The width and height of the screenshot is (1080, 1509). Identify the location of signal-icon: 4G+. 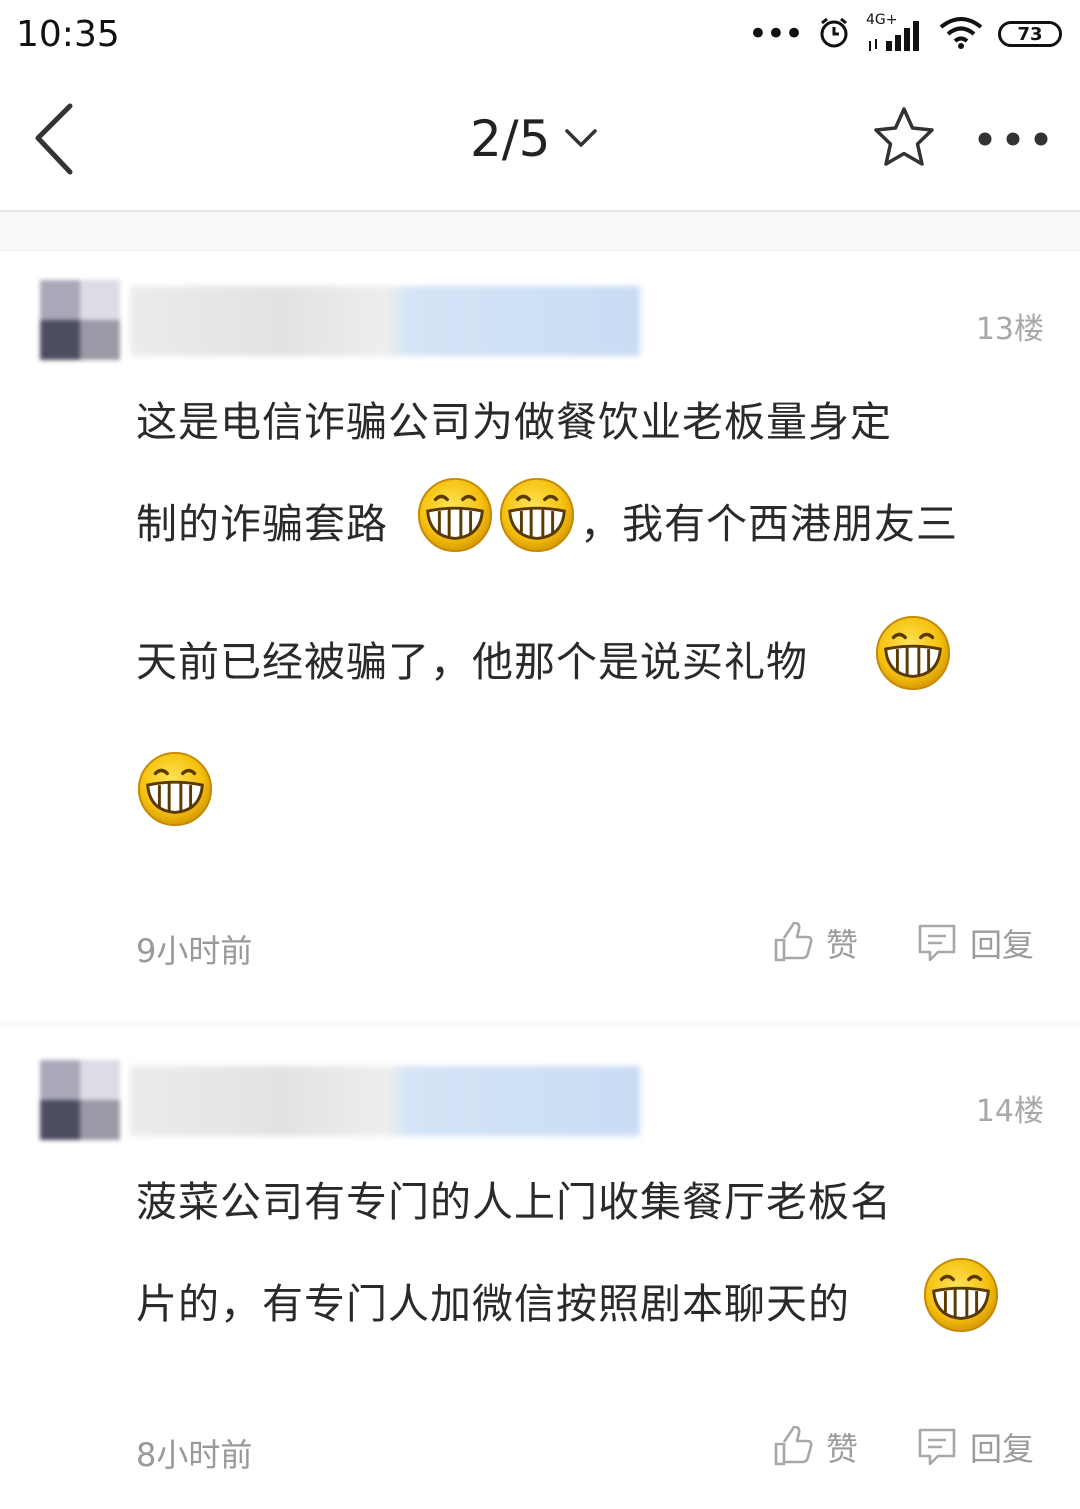
(895, 32).